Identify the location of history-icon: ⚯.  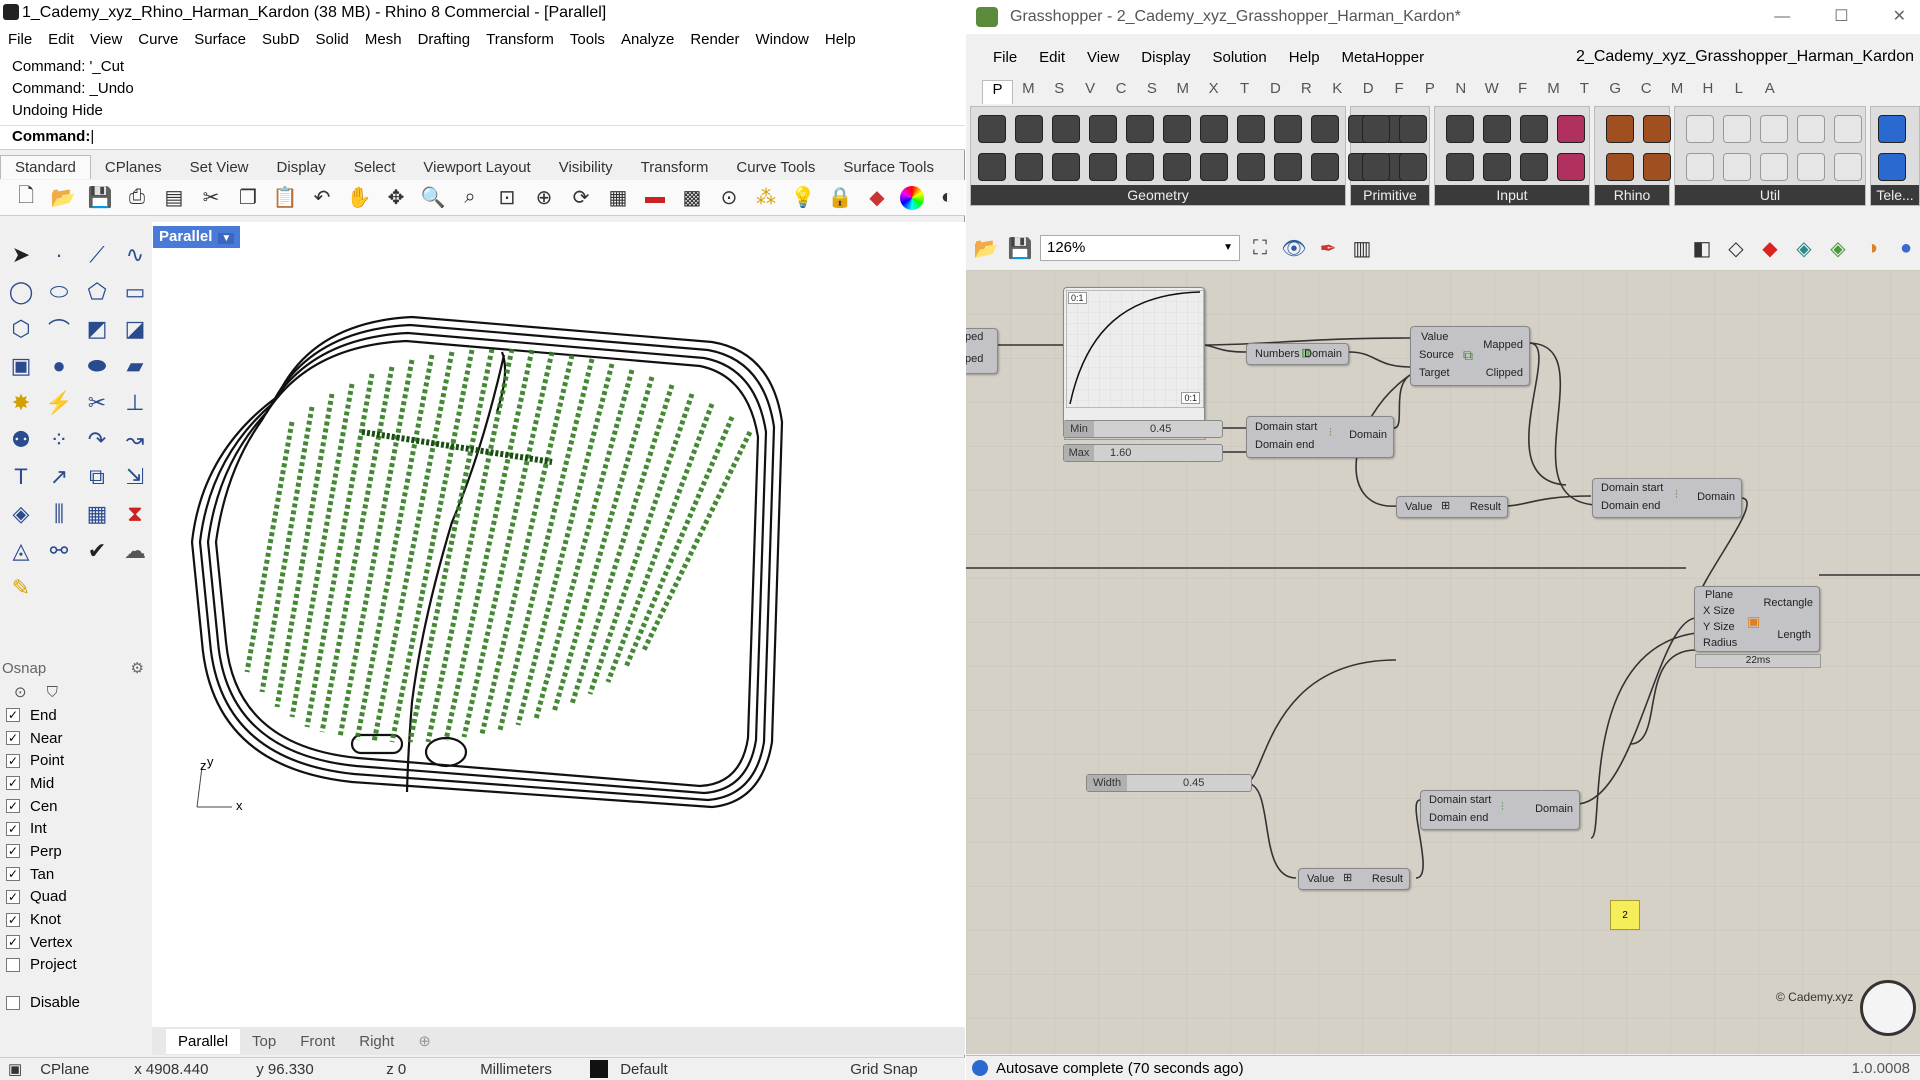
(59, 550).